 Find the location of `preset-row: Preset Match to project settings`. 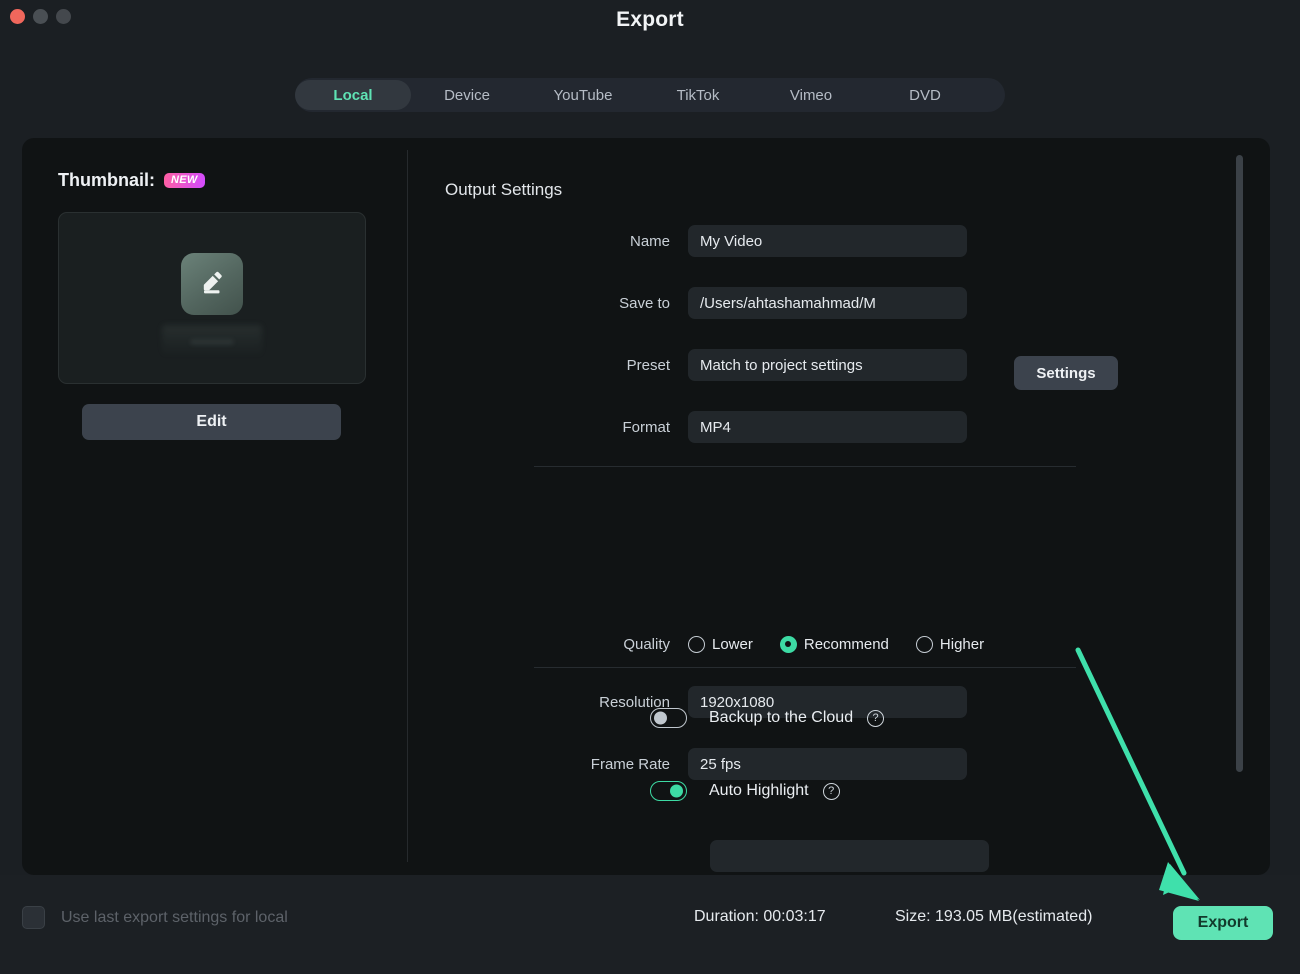

preset-row: Preset Match to project settings is located at coordinates (765, 365).